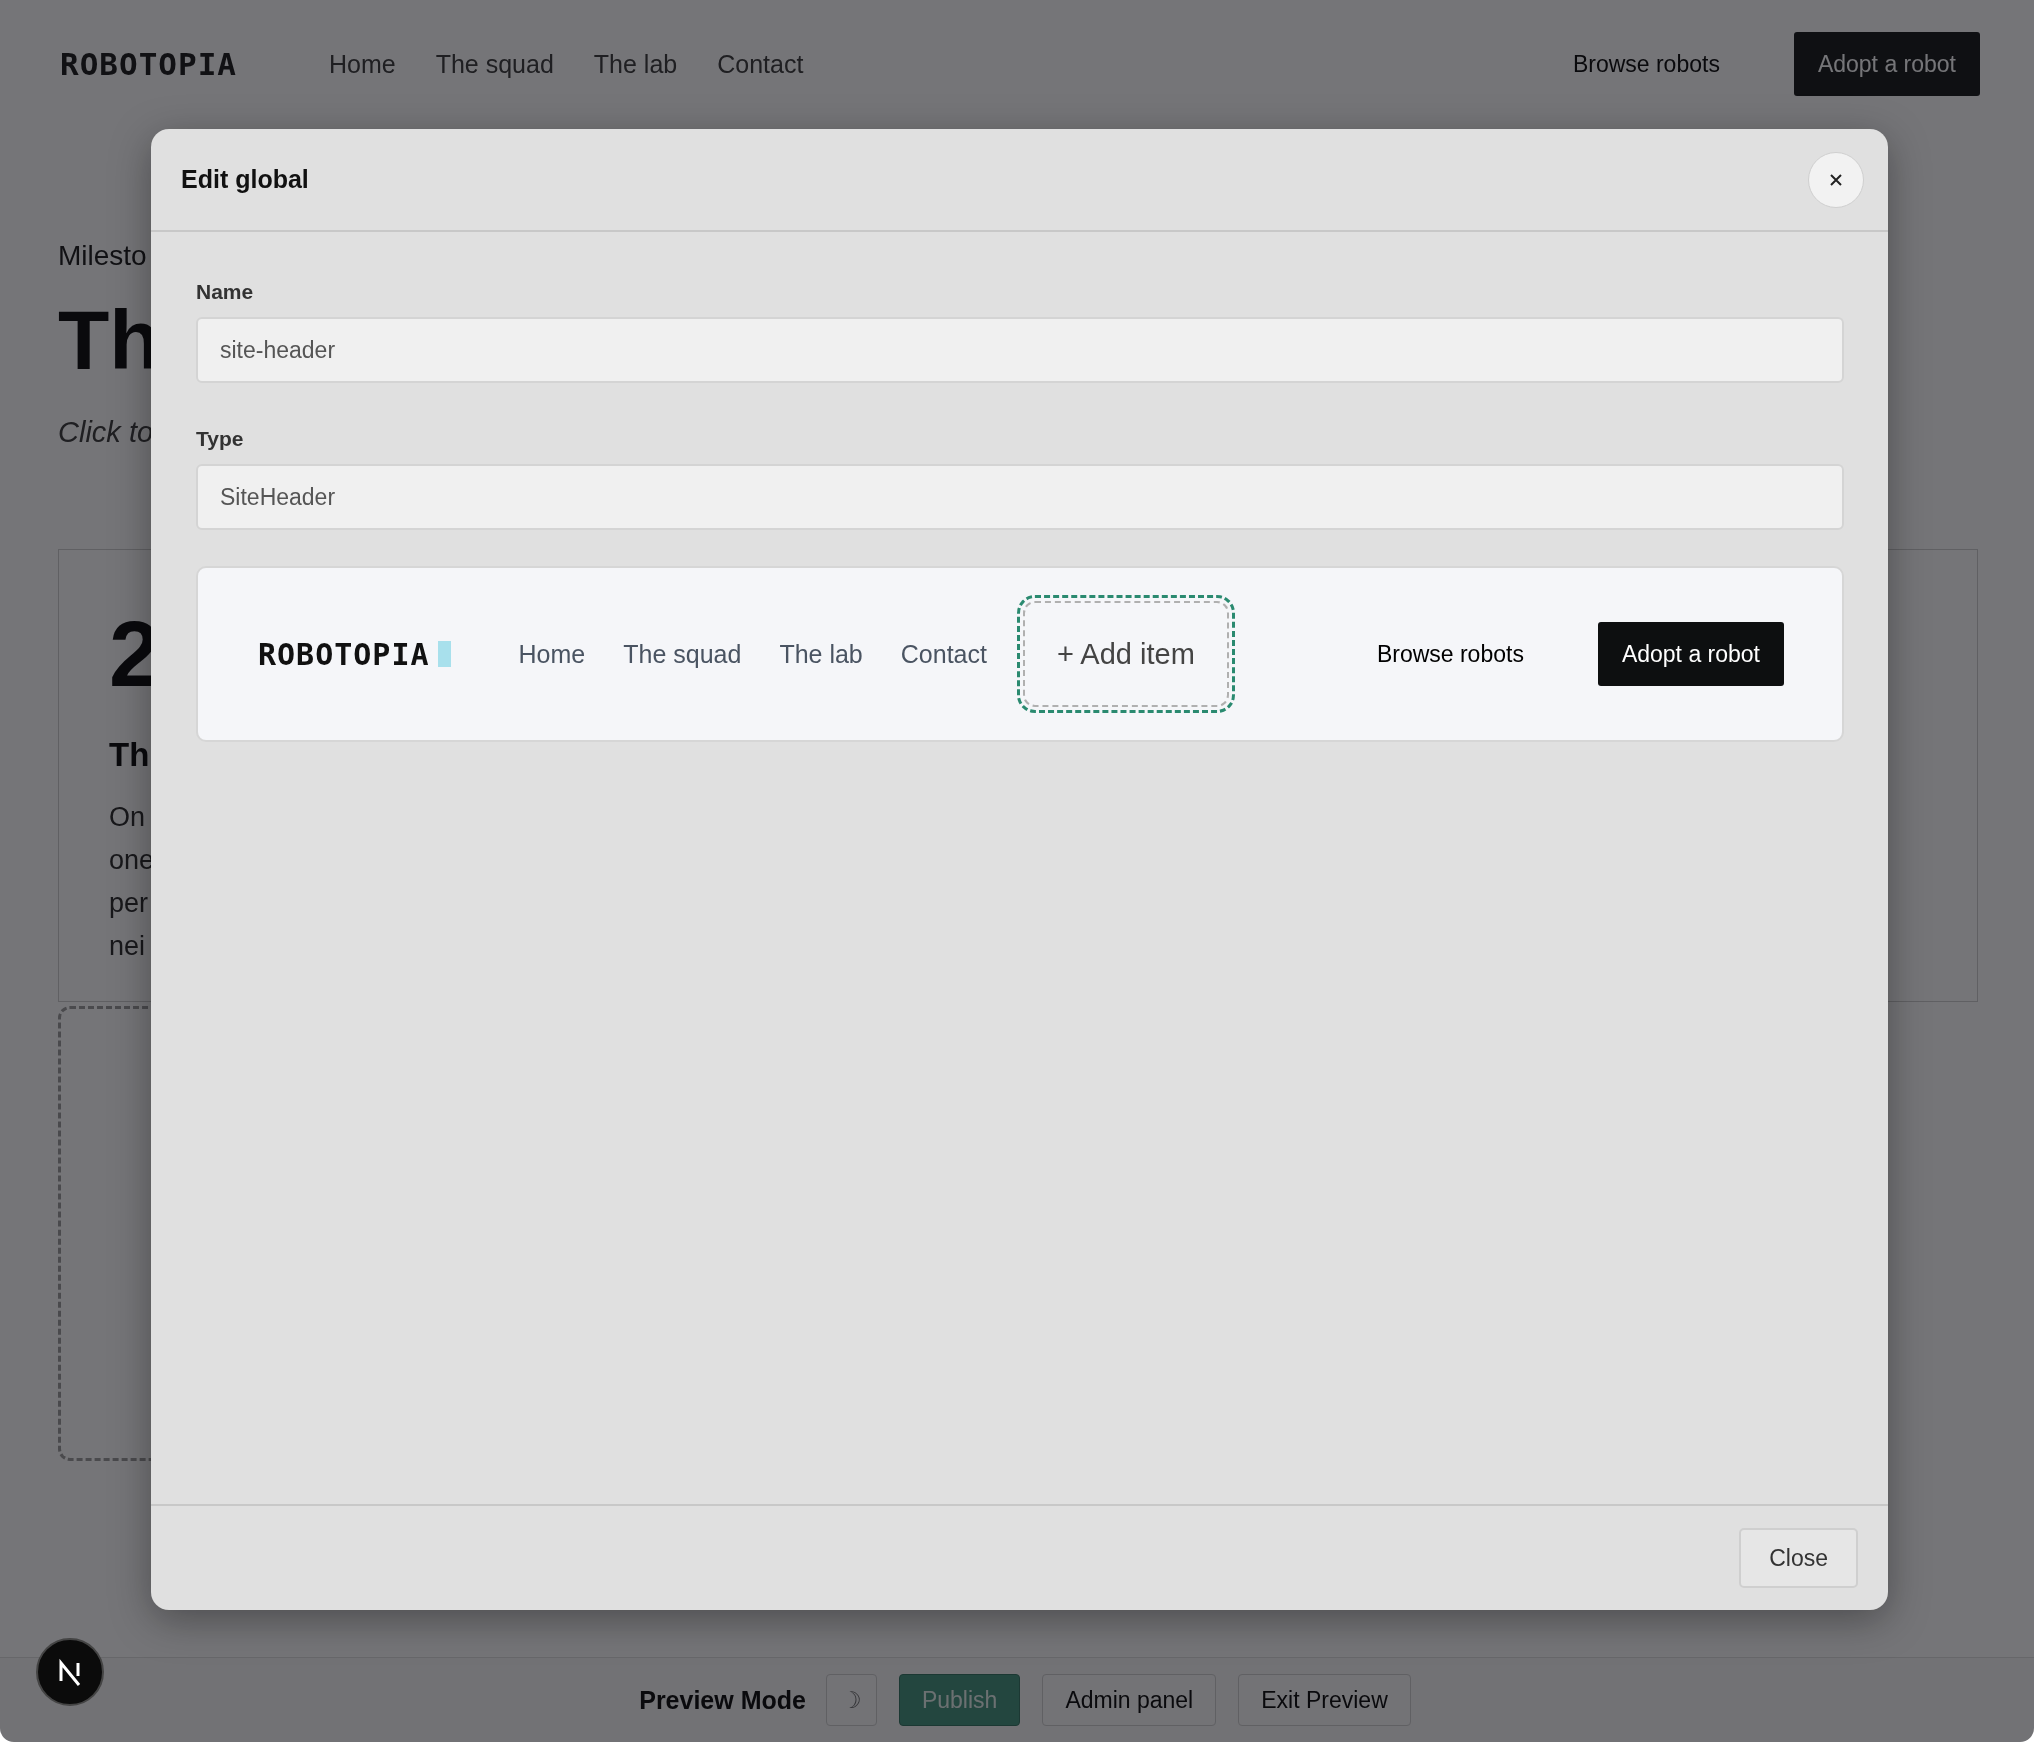 This screenshot has height=1750, width=2034. I want to click on subtitle-text: Click to, so click(106, 433).